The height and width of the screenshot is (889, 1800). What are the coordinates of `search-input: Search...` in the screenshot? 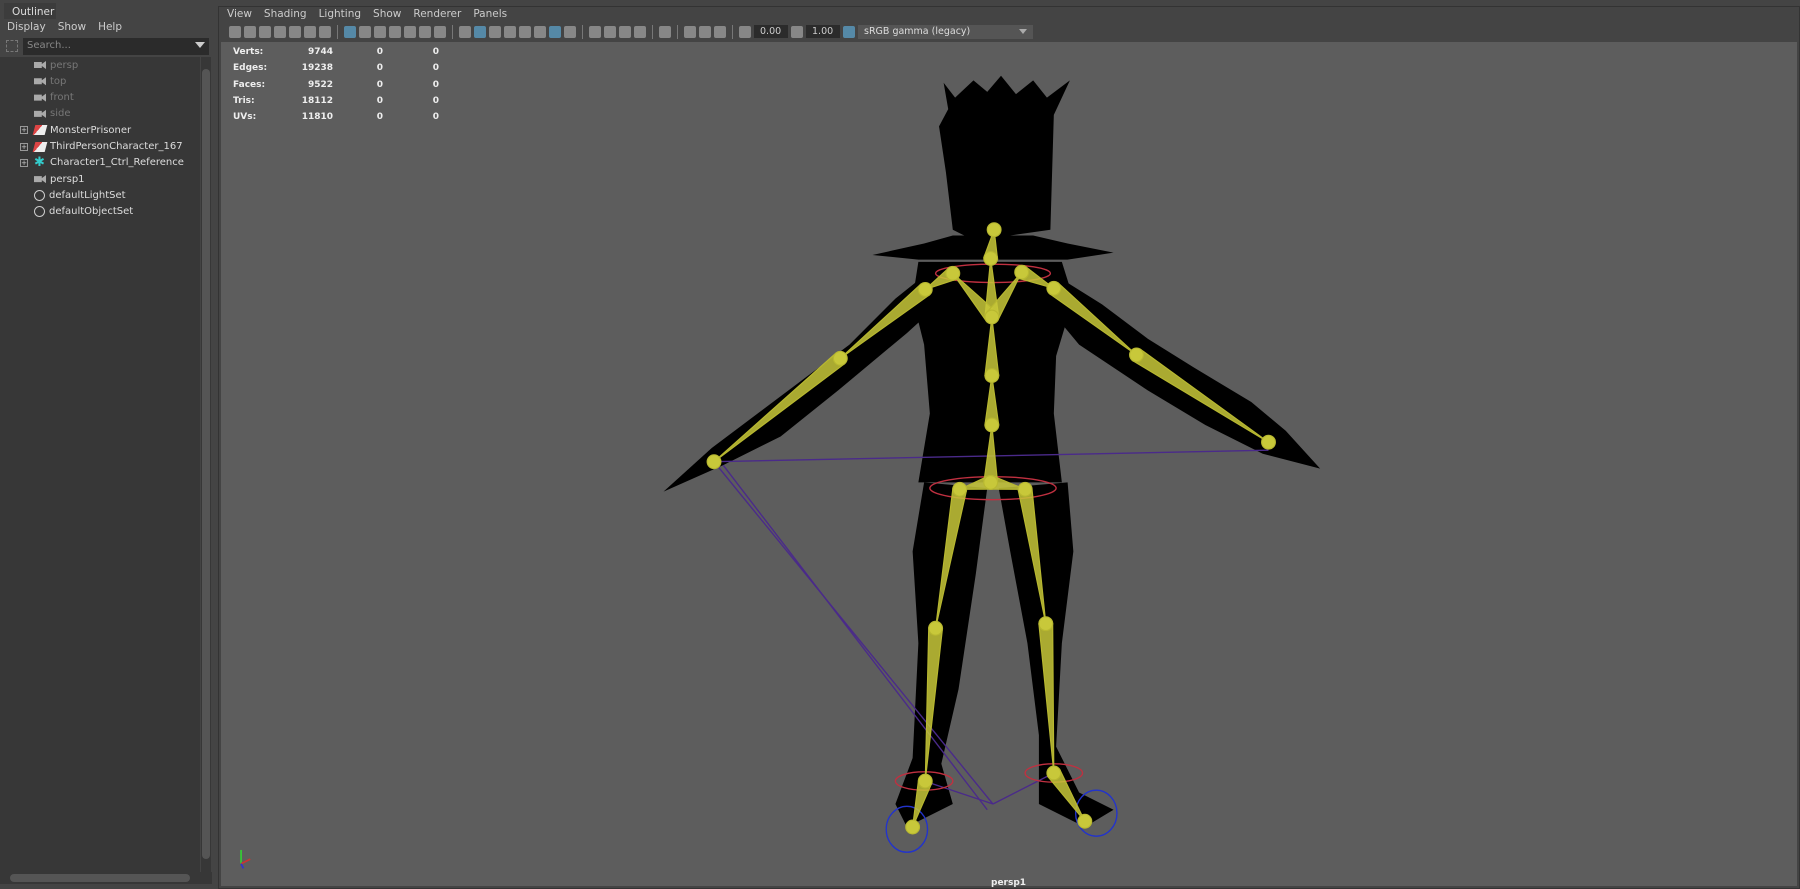 It's located at (116, 46).